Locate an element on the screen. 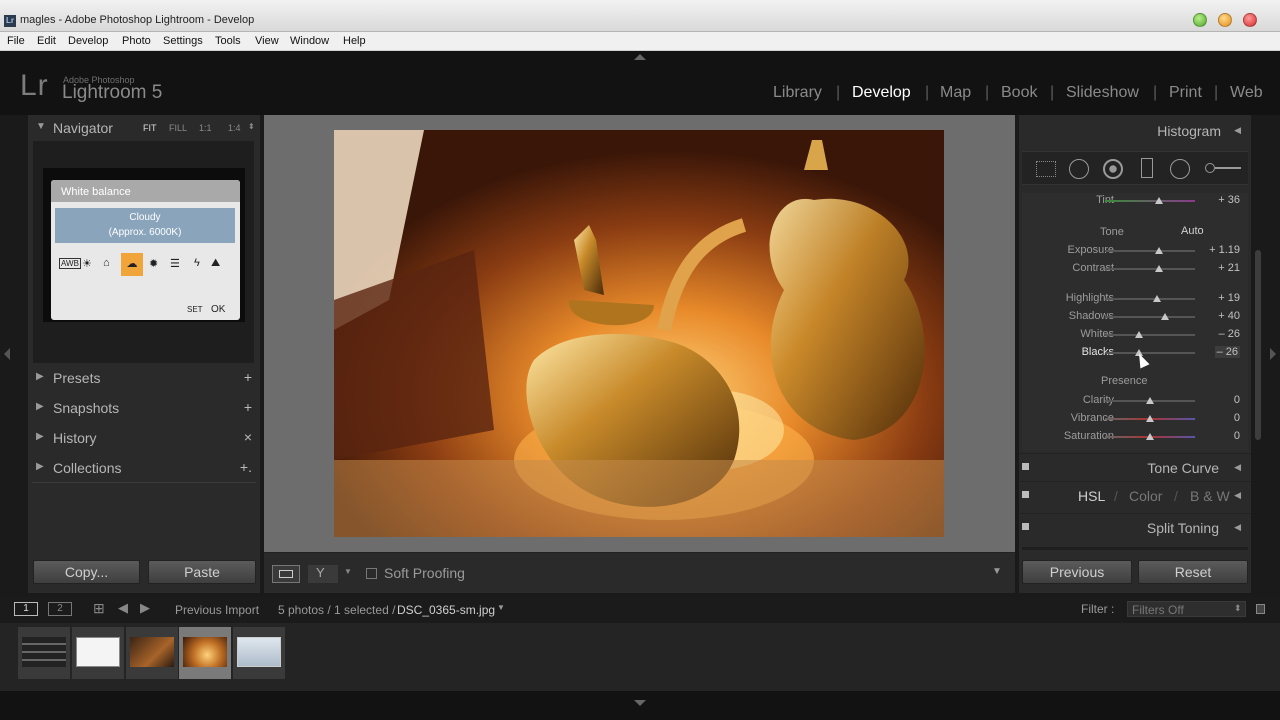 The image size is (1280, 720). whites-slider: Whites – 26 is located at coordinates (1138, 335).